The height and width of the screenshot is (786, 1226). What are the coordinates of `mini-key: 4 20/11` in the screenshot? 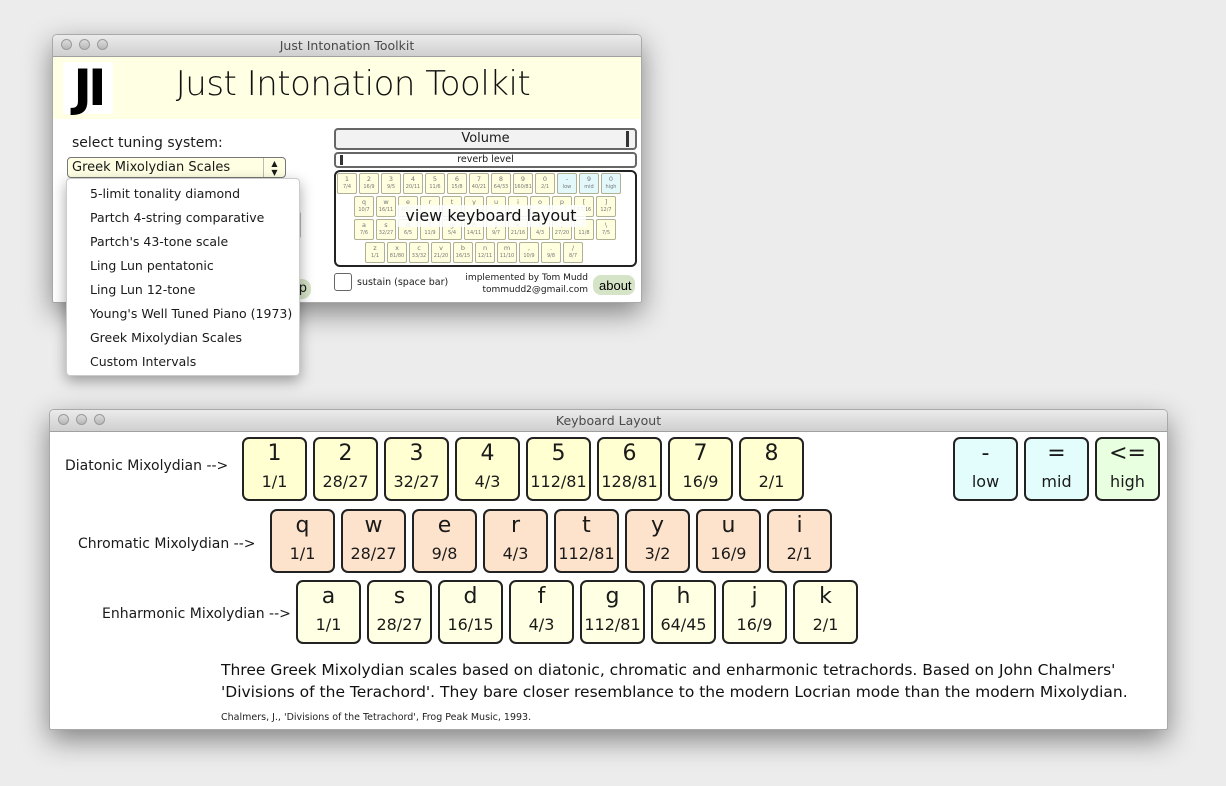 It's located at (413, 183).